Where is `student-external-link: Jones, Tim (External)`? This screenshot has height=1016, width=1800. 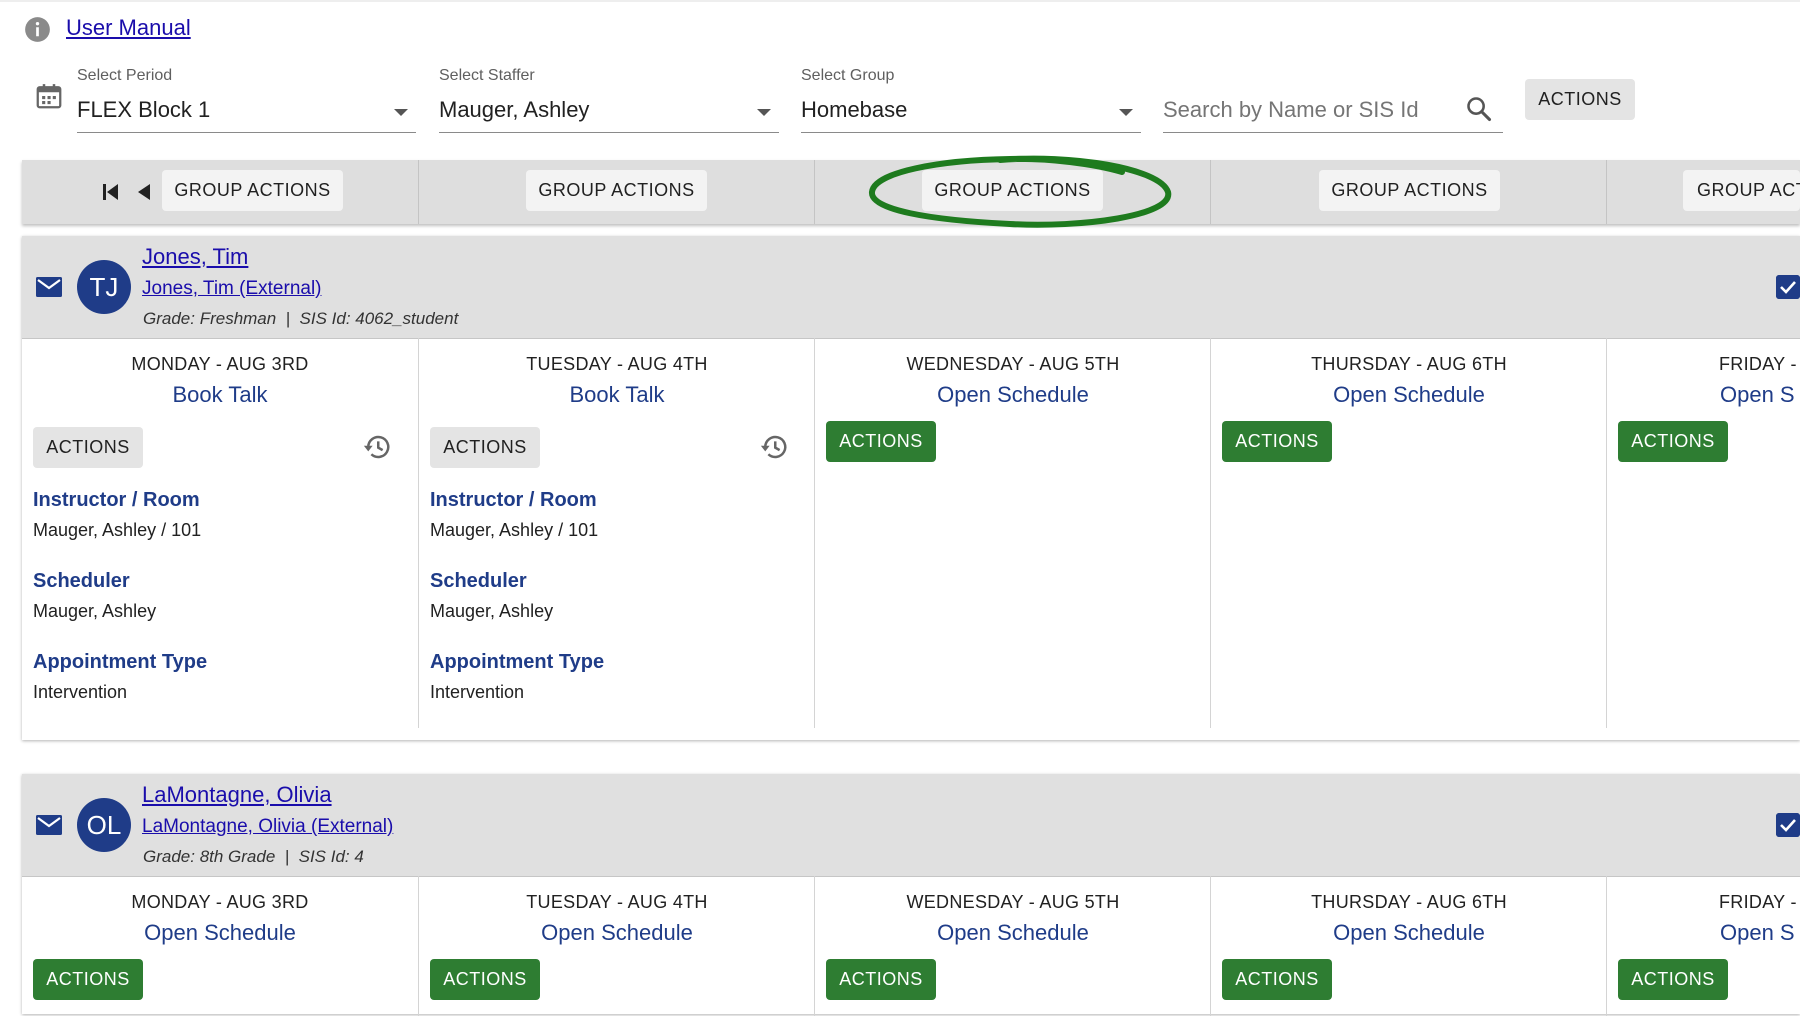
student-external-link: Jones, Tim (External) is located at coordinates (232, 289).